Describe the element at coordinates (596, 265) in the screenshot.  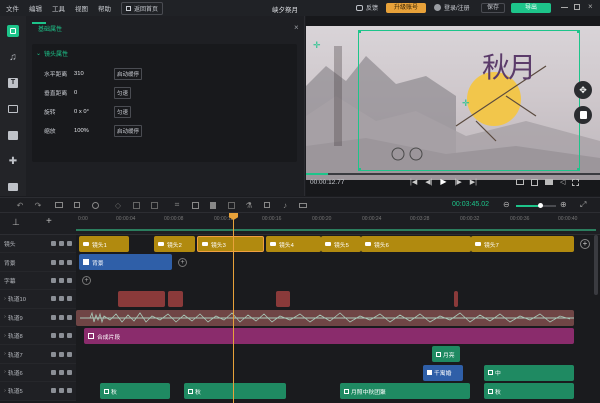
I see `vertical-scrollbar` at that location.